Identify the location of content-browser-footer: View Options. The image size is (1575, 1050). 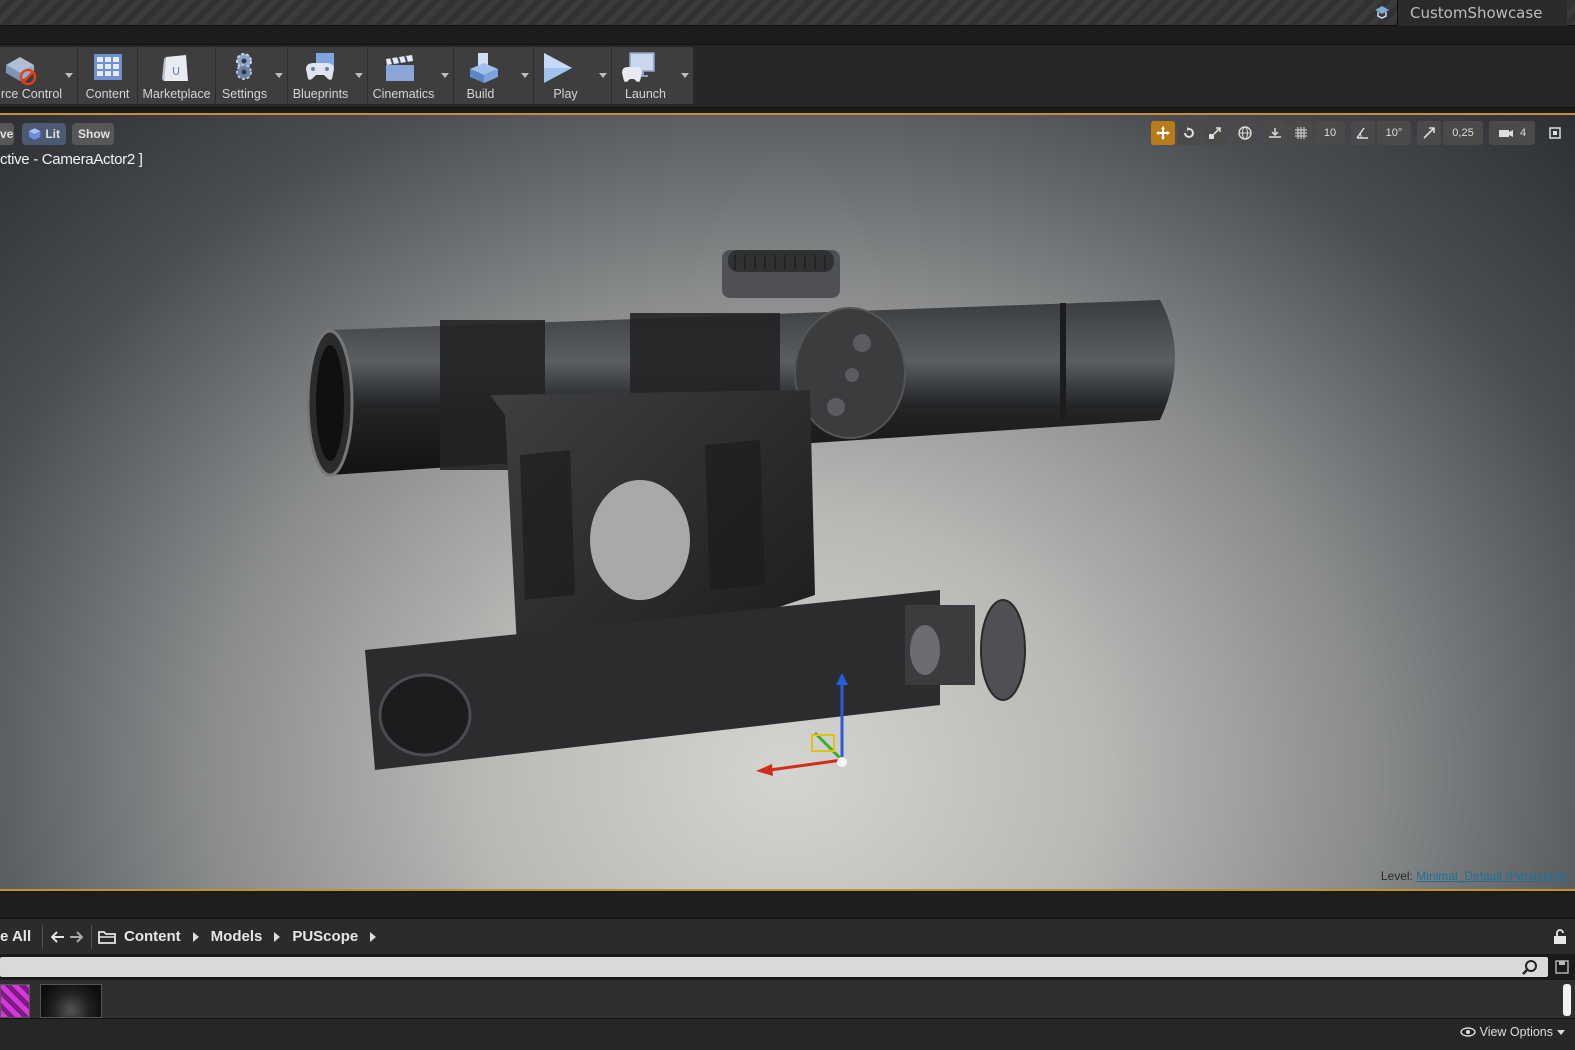
(787, 1034).